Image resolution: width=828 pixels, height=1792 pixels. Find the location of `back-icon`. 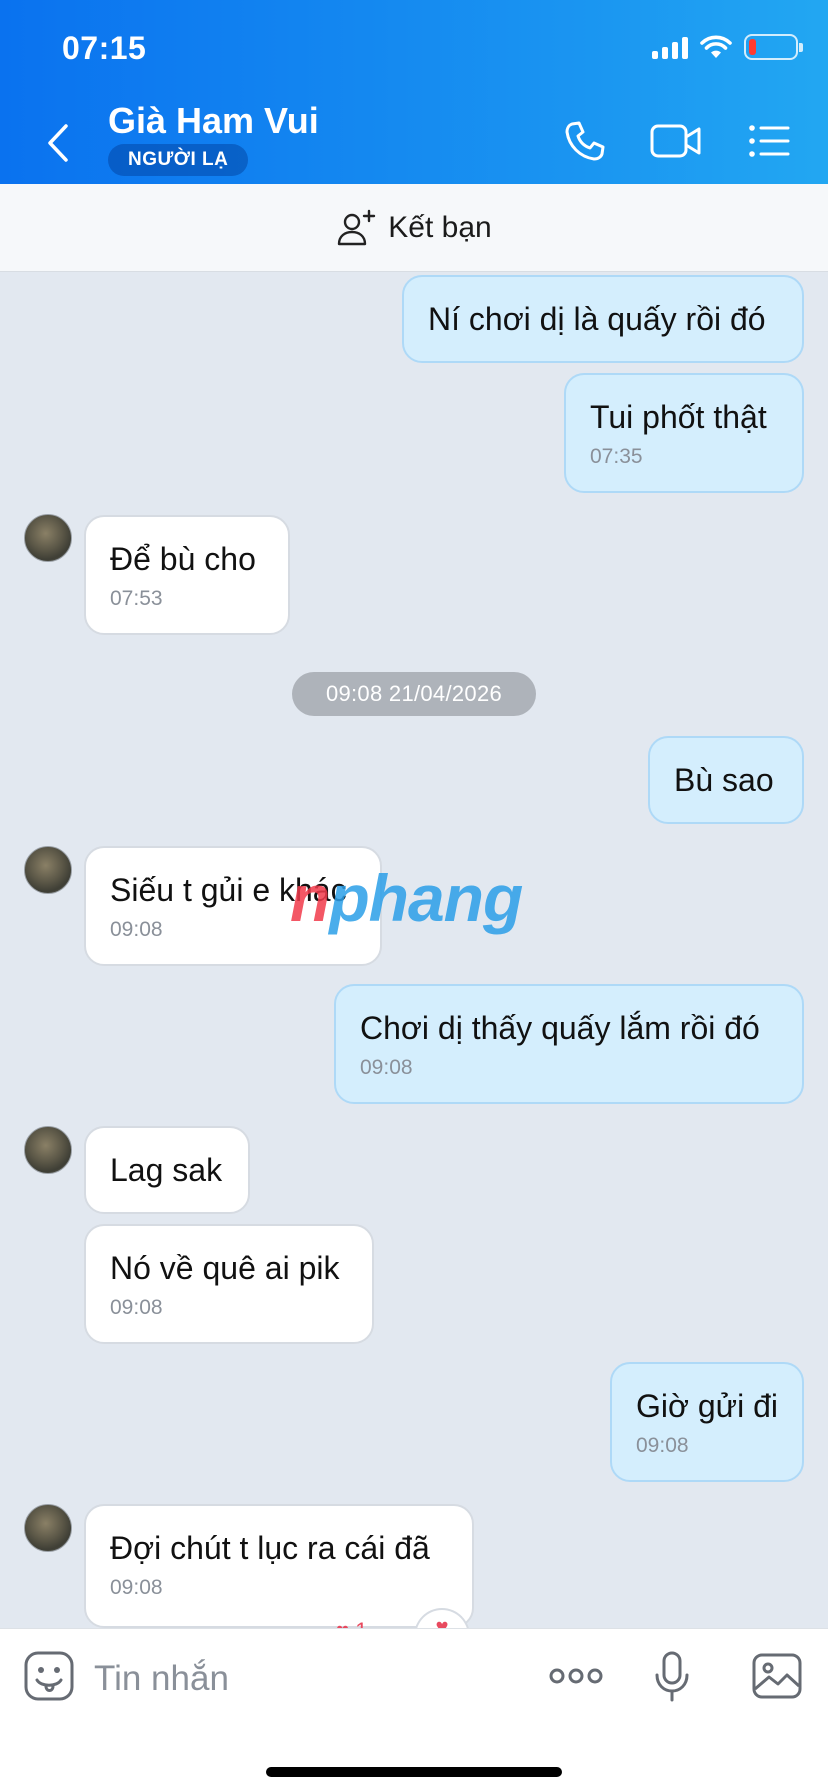

back-icon is located at coordinates (58, 143).